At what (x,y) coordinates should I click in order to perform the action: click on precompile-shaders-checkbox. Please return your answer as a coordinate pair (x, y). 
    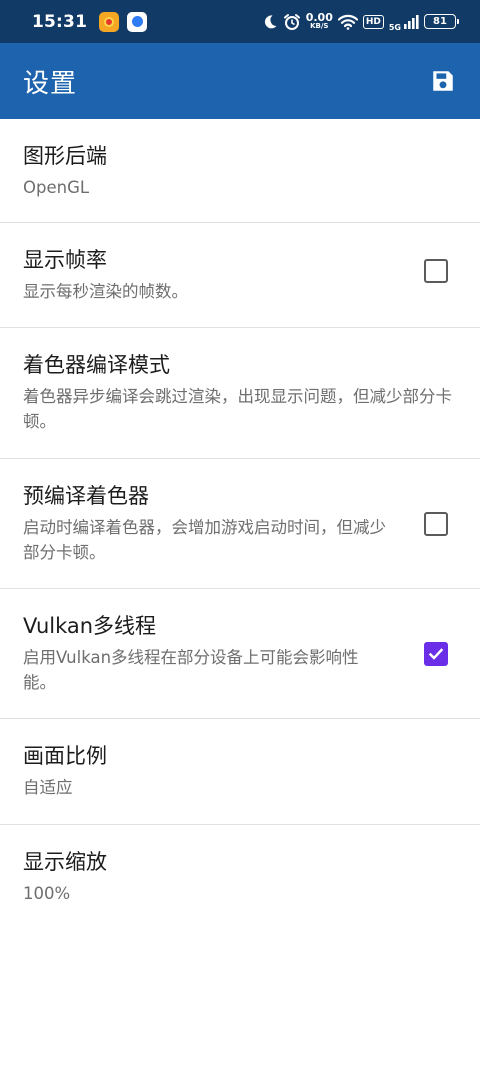
    Looking at the image, I should click on (436, 524).